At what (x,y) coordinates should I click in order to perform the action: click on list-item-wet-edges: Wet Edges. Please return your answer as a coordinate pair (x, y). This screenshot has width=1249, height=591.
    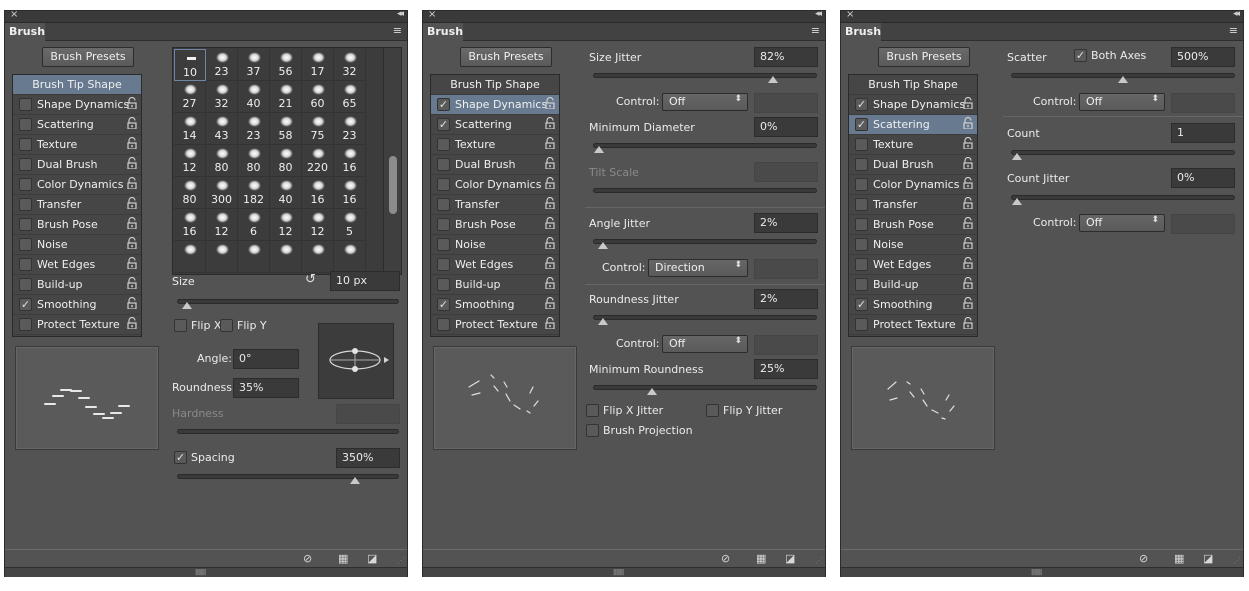
    Looking at the image, I should click on (77, 265).